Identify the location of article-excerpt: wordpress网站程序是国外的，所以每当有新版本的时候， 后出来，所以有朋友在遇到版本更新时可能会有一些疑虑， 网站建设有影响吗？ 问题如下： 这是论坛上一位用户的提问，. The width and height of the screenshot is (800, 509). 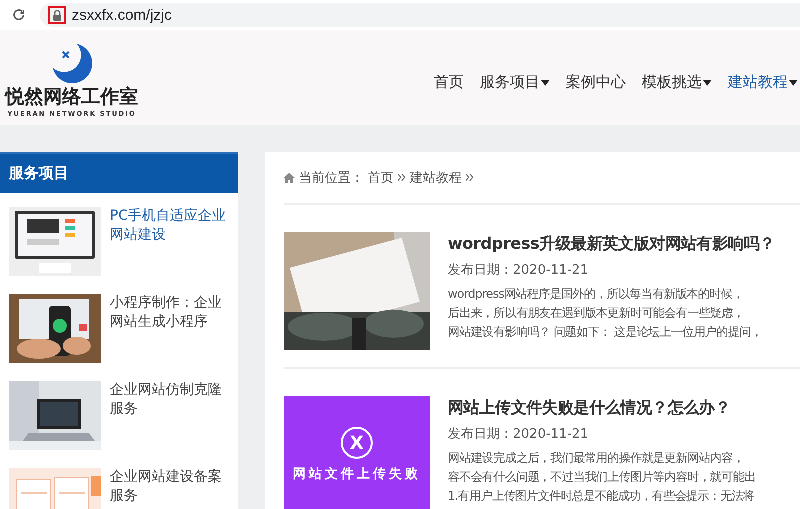
(606, 313).